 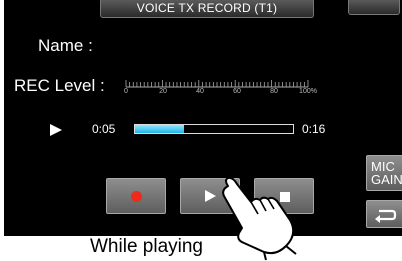 What do you see at coordinates (259, 218) in the screenshot?
I see `pointing-hand-icon` at bounding box center [259, 218].